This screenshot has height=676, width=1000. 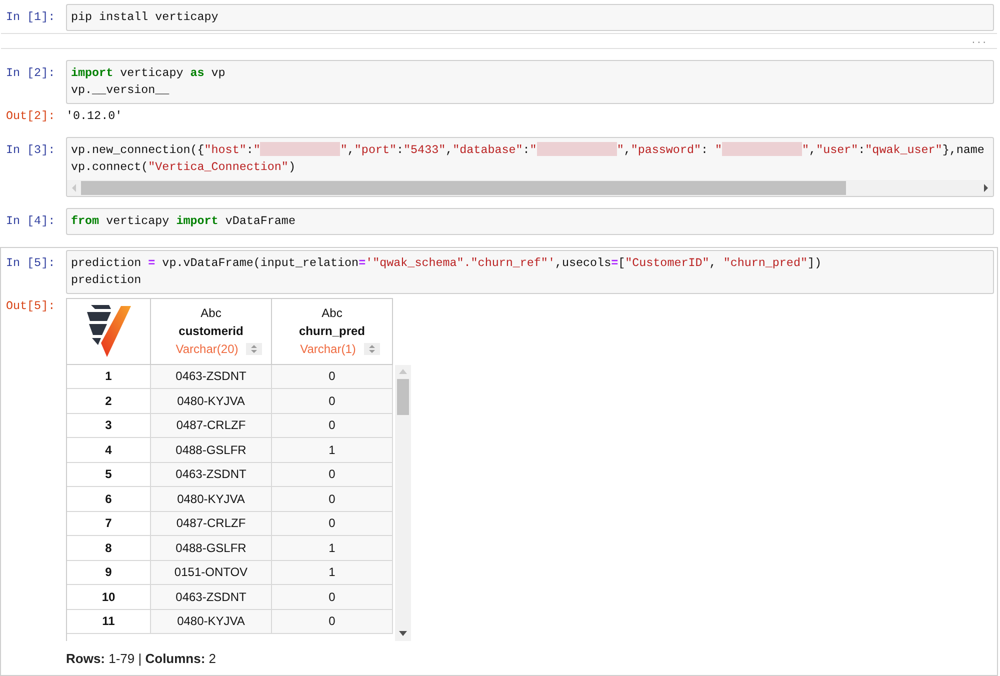 I want to click on horizontal-scrollbar, so click(x=530, y=188).